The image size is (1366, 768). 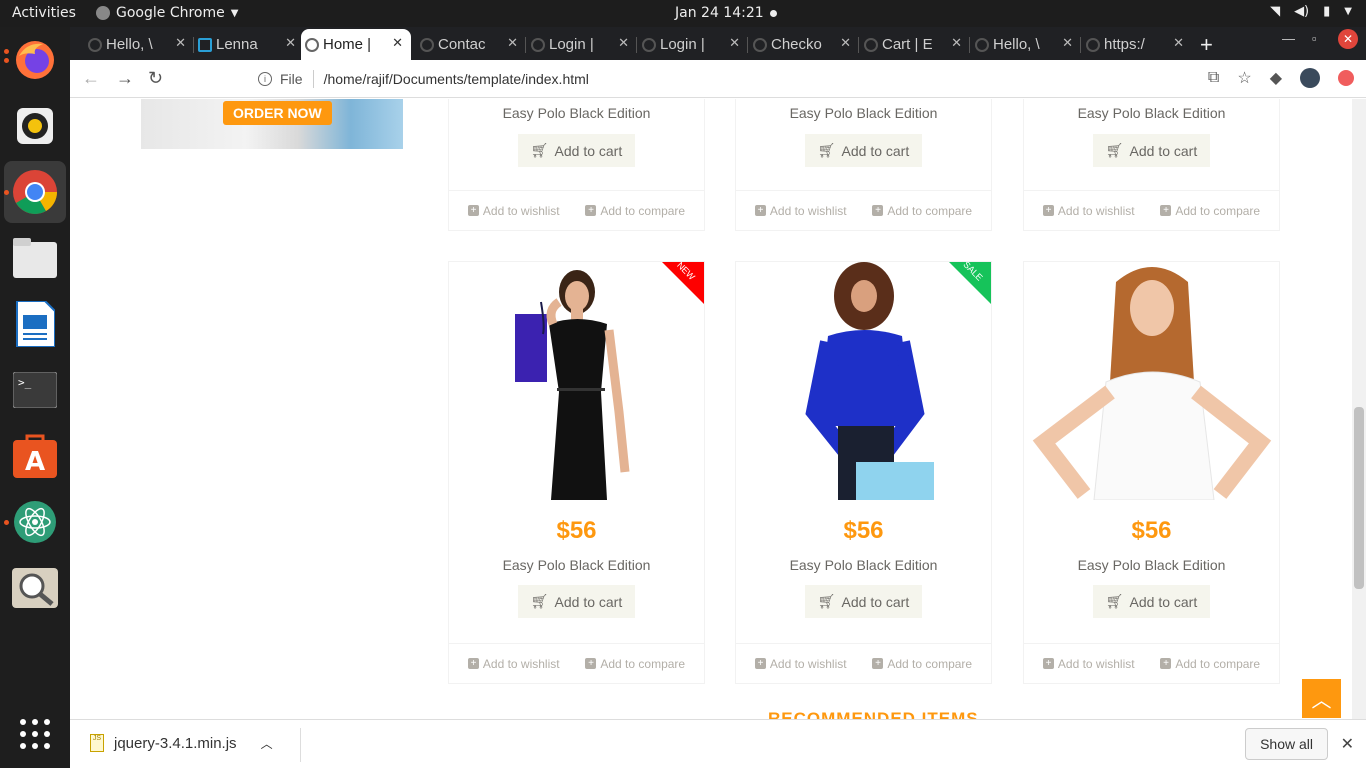 What do you see at coordinates (181, 743) in the screenshot?
I see `download-item: JS jquery-3.4.1.min.js ︿` at bounding box center [181, 743].